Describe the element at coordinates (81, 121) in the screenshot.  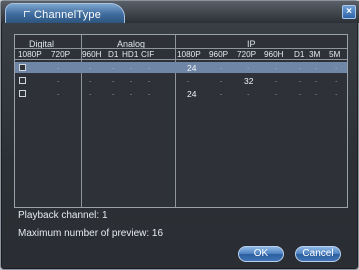
I see `divider-digital-analog` at that location.